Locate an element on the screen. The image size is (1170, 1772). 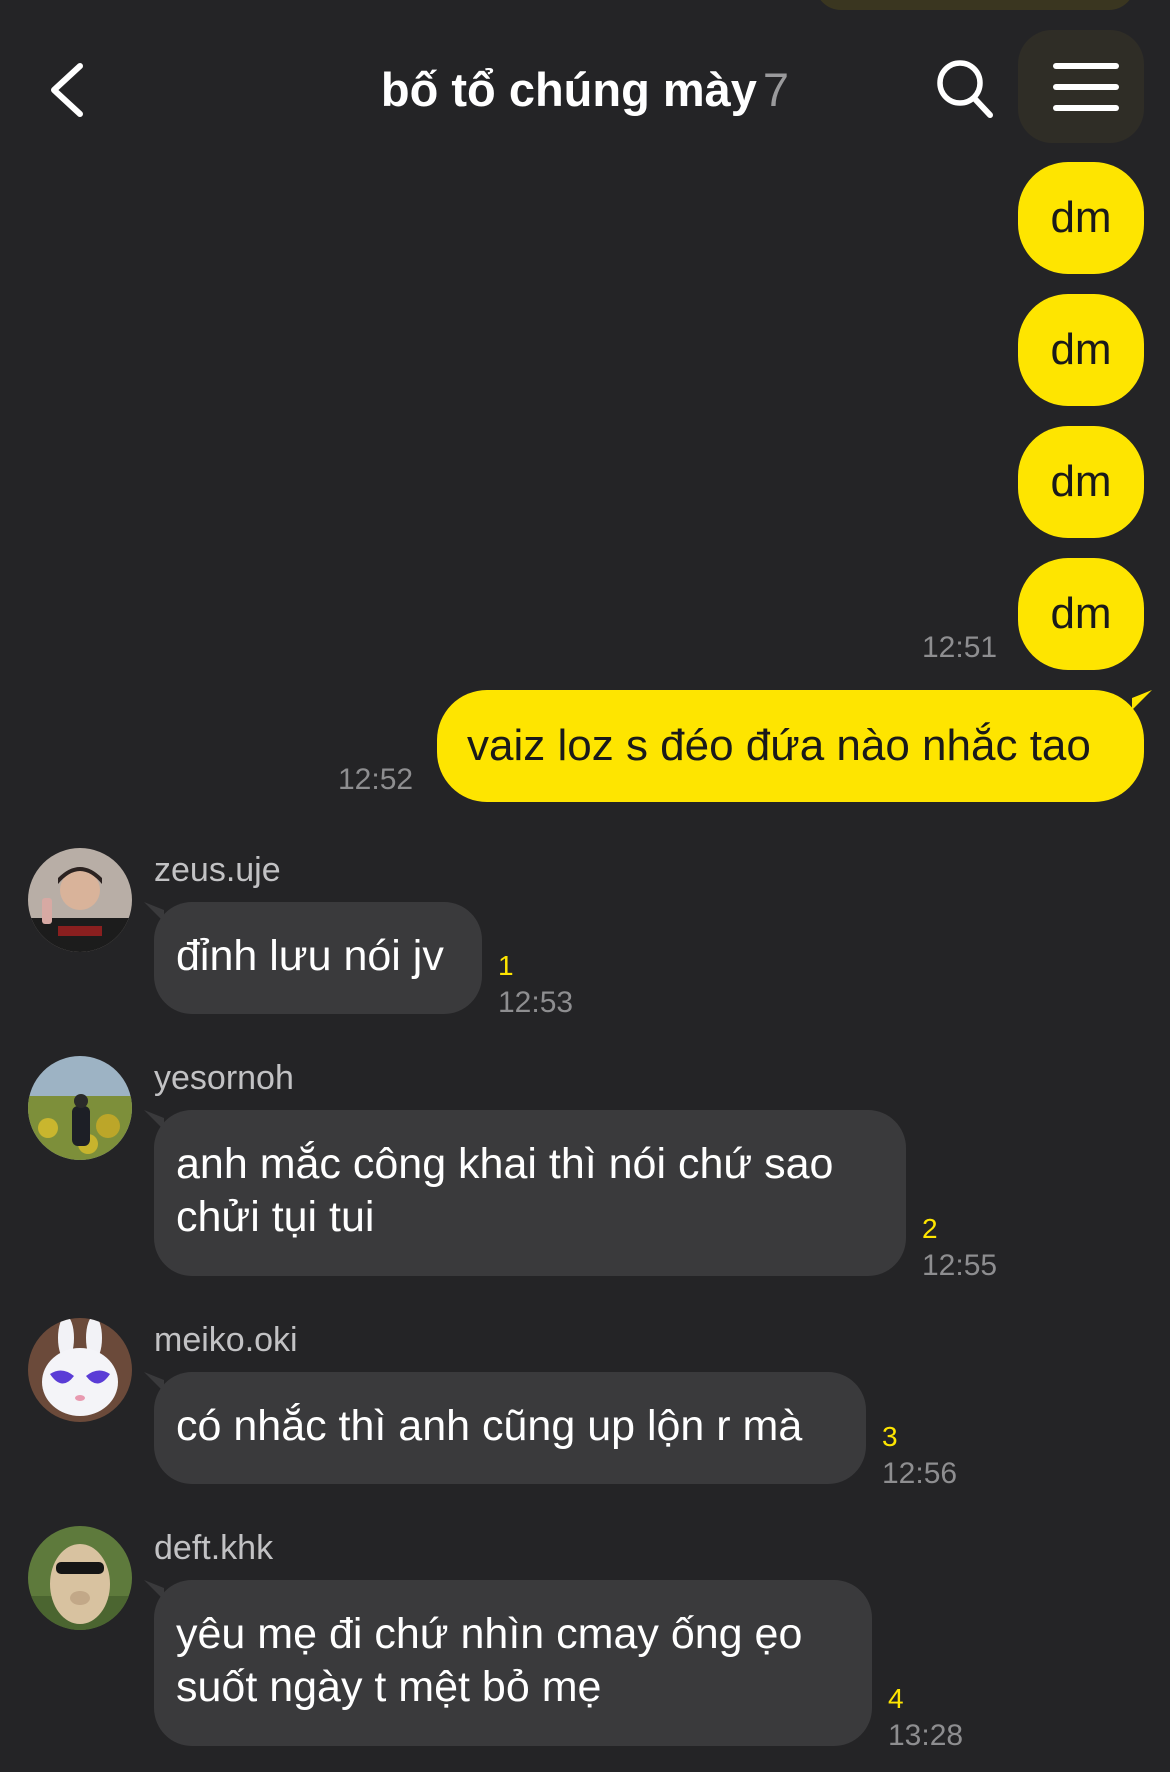
message-text-line: yêu mẹ đi chứ nhìn cmay ống ẹo is located at coordinates (489, 1634).